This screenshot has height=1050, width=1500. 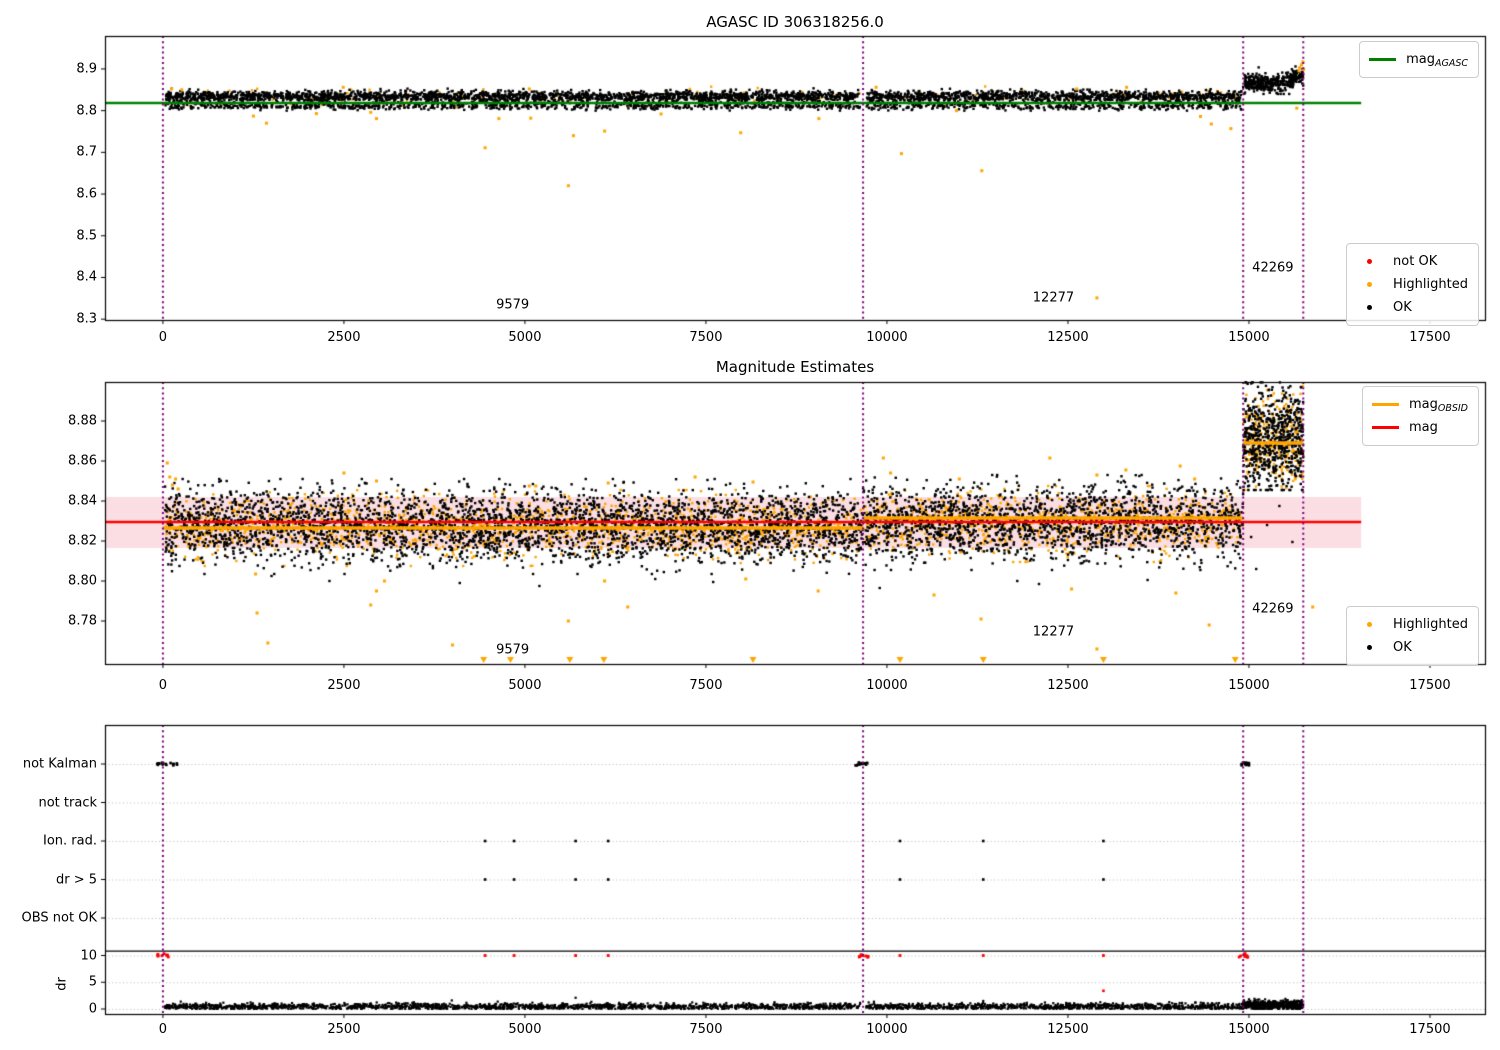 I want to click on mag-obsid-line-swatch, so click(x=1385, y=404).